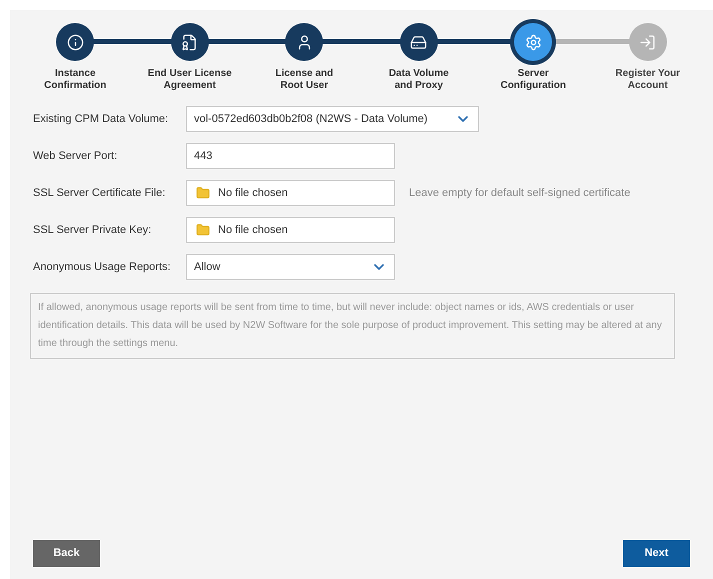 The height and width of the screenshot is (579, 713). Describe the element at coordinates (533, 86) in the screenshot. I see `step-label: Configuration` at that location.